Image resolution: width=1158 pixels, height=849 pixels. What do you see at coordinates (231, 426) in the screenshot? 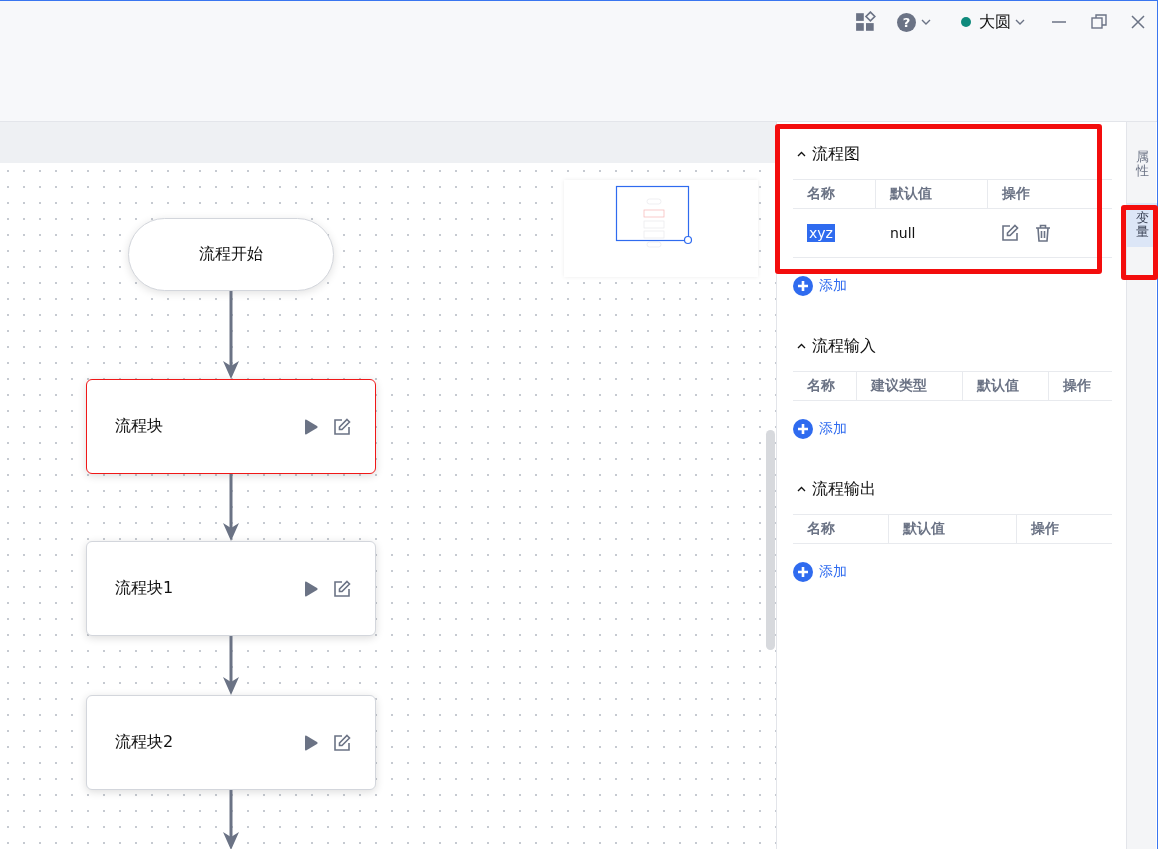
I see `flow-block: 流程块` at bounding box center [231, 426].